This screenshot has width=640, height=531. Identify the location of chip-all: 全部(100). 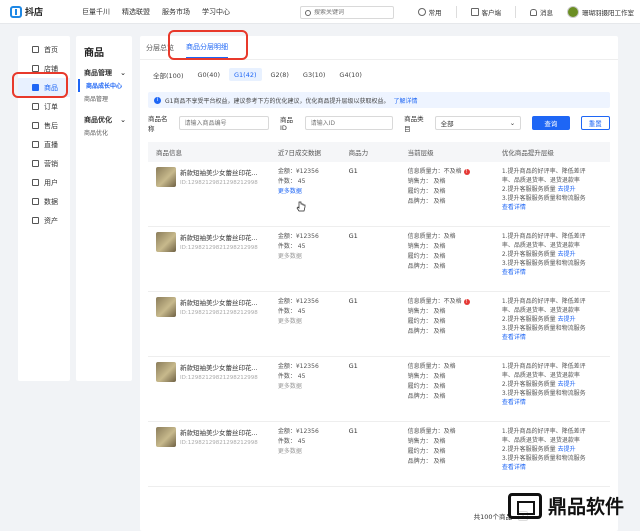
(168, 74).